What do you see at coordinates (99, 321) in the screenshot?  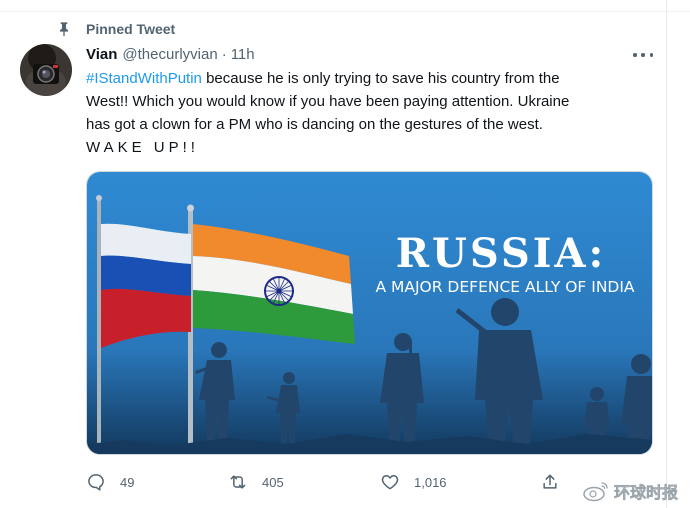 I see `flag-pole-left` at bounding box center [99, 321].